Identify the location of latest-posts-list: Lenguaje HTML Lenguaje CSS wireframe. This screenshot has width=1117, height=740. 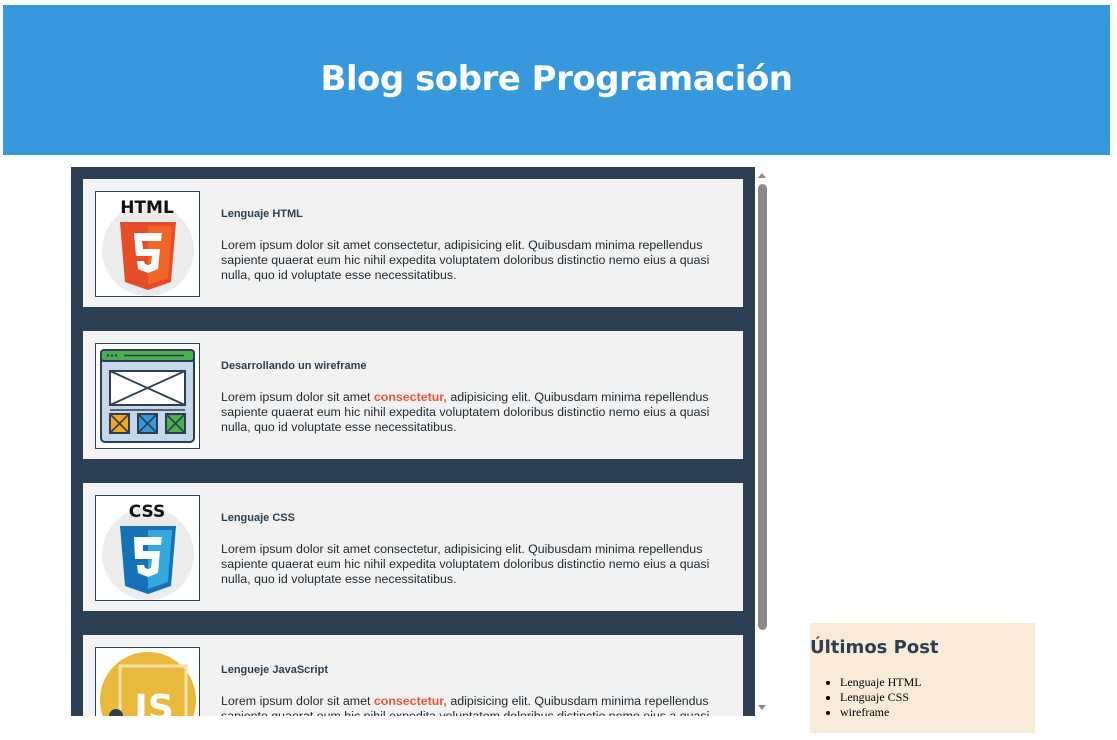
(866, 697).